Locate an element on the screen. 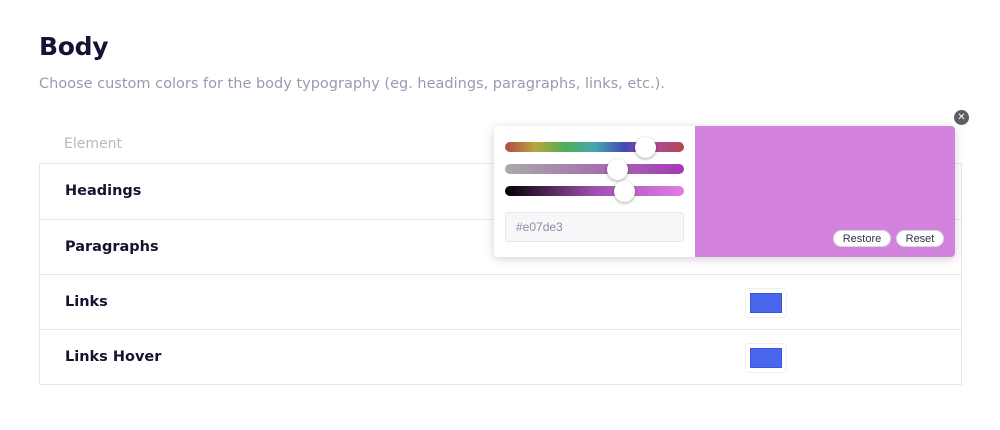 This screenshot has width=1000, height=430. row-label-paragraphs: Paragraphs is located at coordinates (112, 247).